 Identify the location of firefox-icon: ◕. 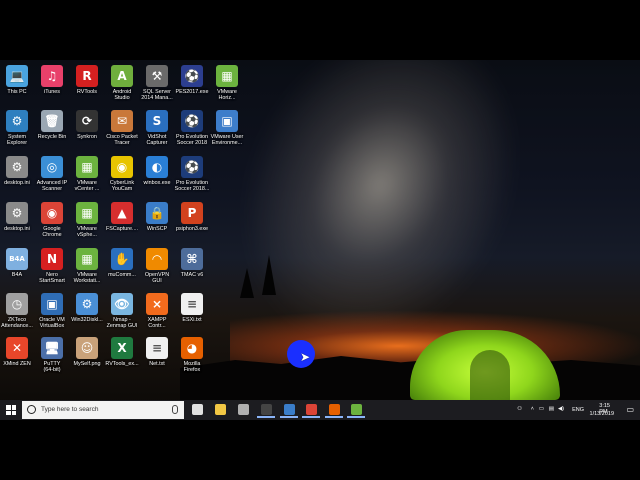
(192, 348).